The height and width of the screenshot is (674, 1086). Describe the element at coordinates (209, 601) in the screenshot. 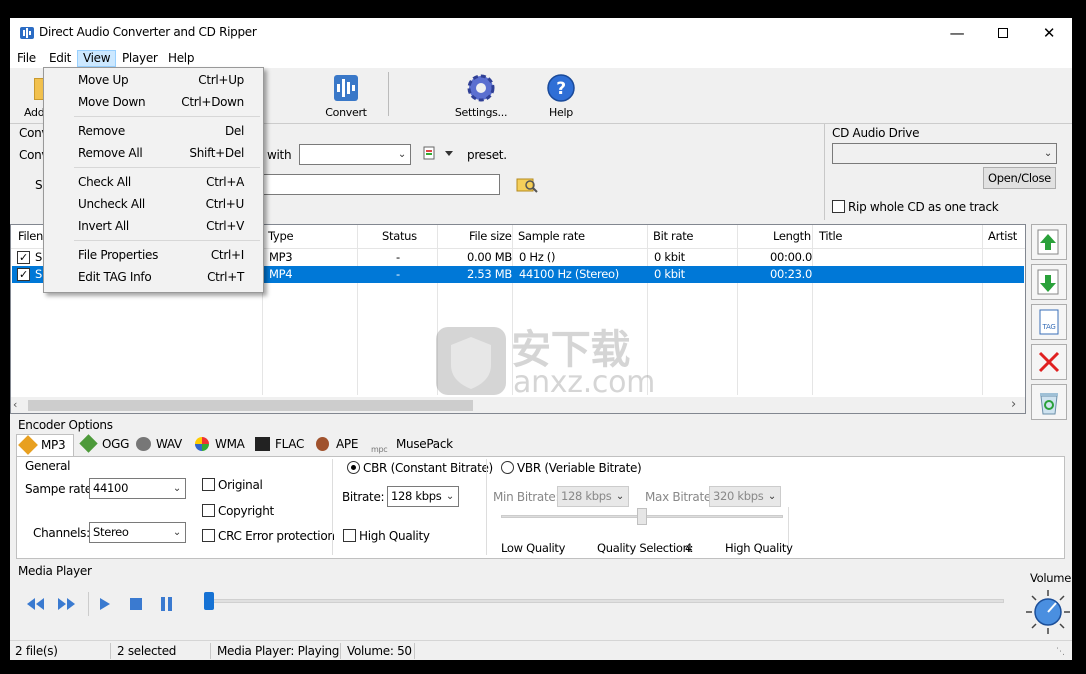

I see `seek-thumb` at that location.